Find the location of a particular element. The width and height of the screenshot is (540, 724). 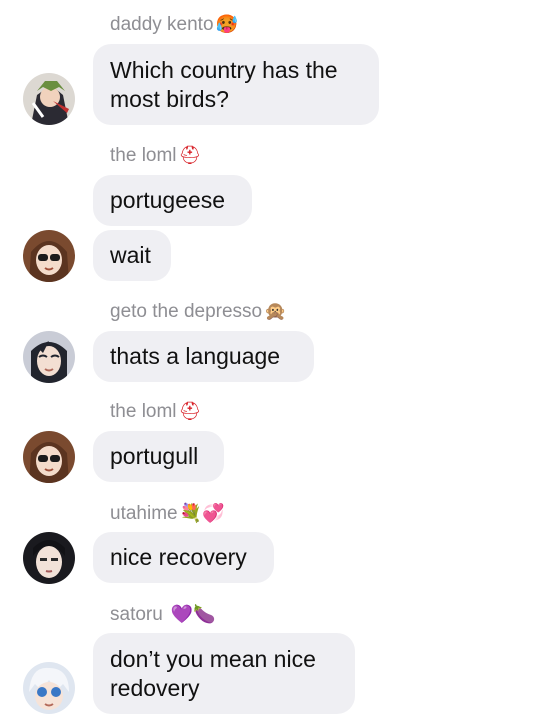

hot-face-emoji: 🥵 is located at coordinates (226, 24).